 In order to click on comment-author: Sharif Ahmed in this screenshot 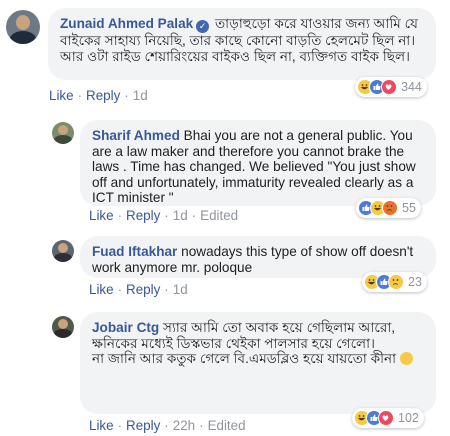, I will do `click(136, 135)`.